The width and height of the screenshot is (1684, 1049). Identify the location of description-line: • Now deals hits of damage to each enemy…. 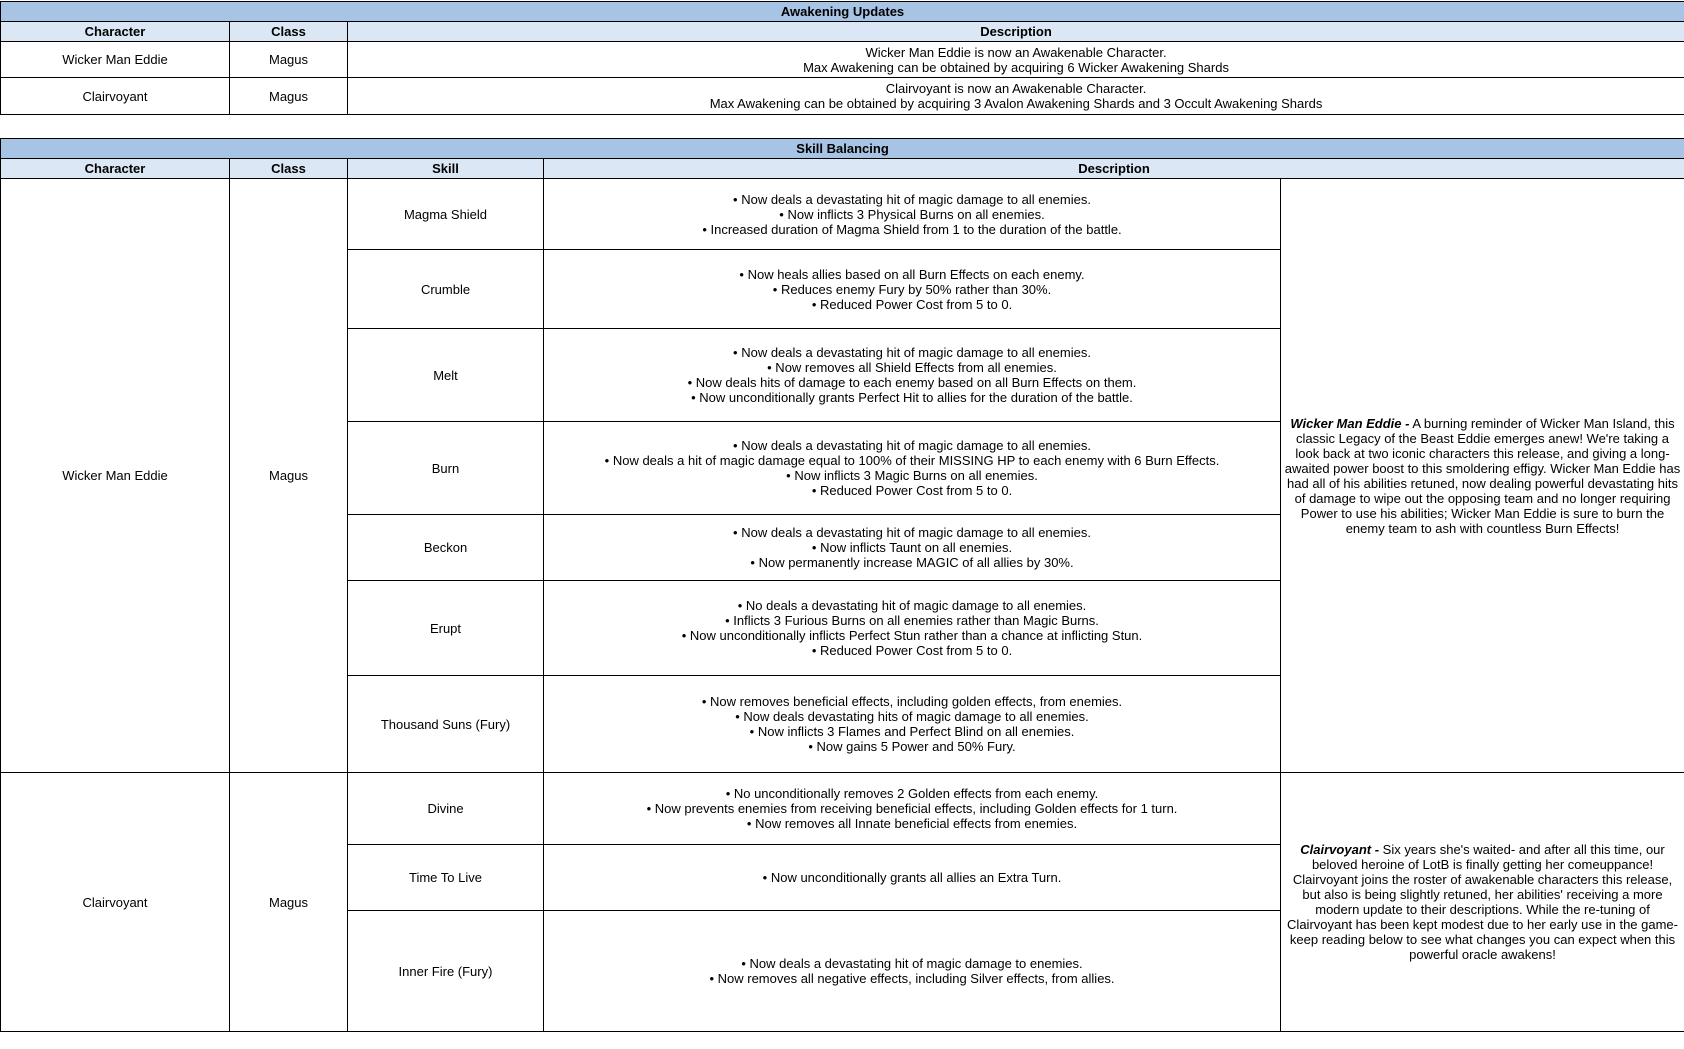
(912, 382).